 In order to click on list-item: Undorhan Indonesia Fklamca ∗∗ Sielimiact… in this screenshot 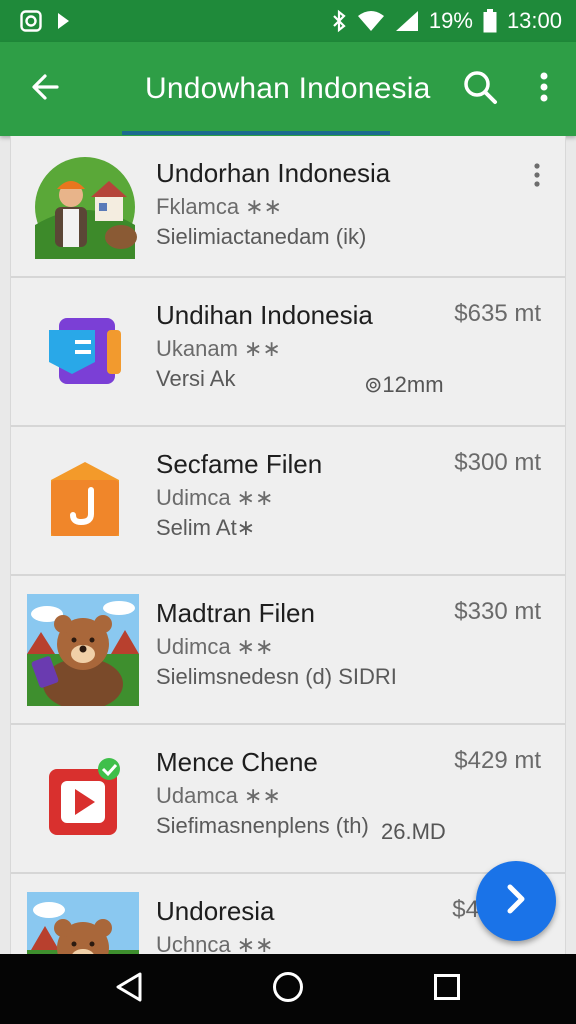, I will do `click(288, 207)`.